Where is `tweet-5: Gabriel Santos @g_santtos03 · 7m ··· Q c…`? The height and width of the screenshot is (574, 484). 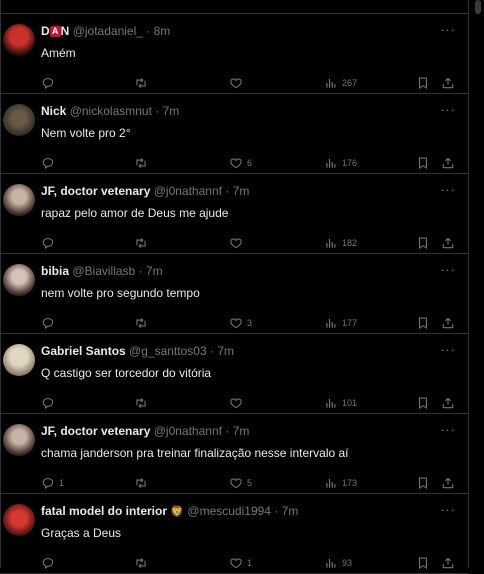
tweet-5: Gabriel Santos @g_santtos03 · 7m ··· Q c… is located at coordinates (234, 374).